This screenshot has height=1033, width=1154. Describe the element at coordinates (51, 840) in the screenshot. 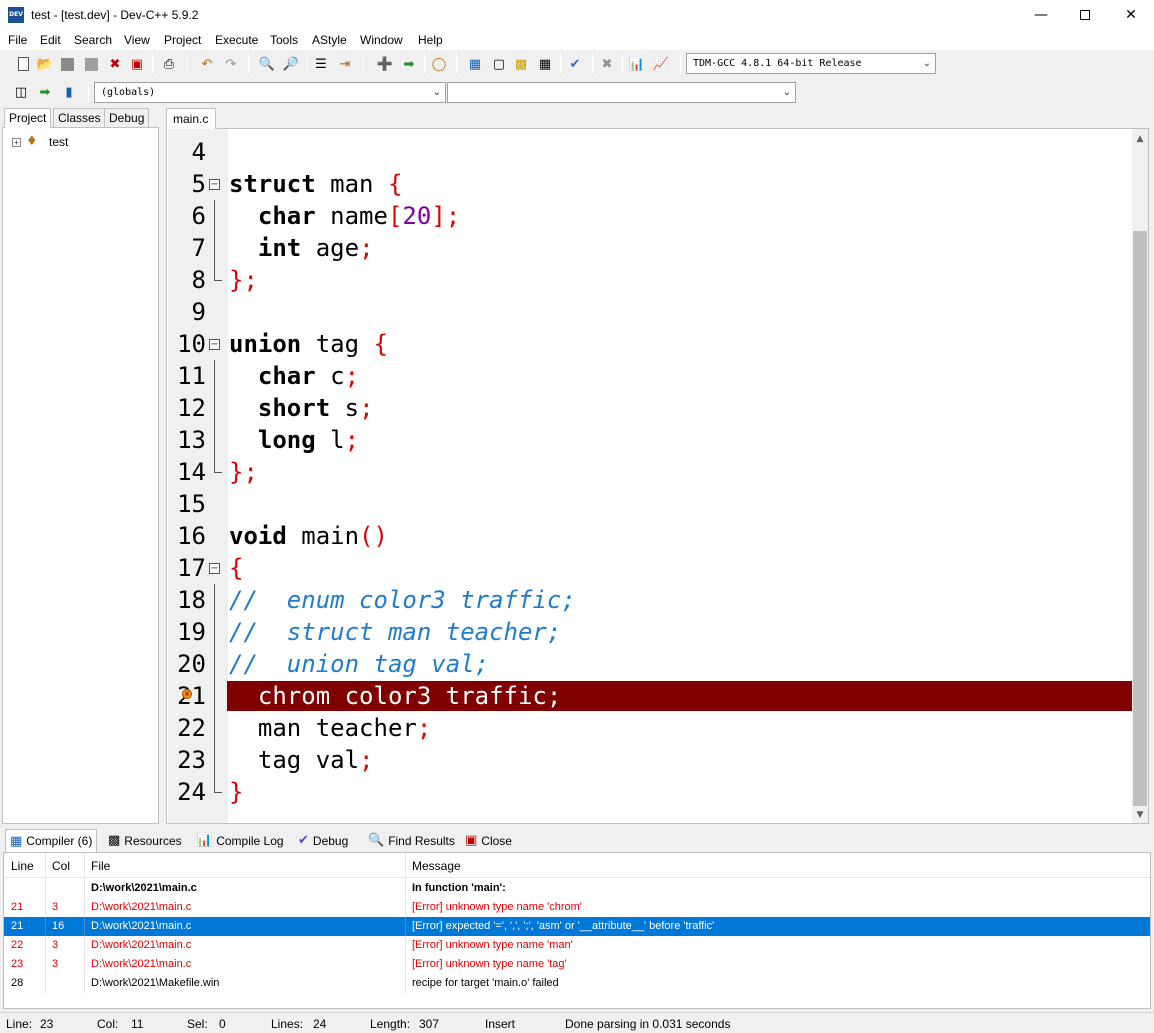

I see `tab-compiler: ▦ Compiler (6)` at that location.